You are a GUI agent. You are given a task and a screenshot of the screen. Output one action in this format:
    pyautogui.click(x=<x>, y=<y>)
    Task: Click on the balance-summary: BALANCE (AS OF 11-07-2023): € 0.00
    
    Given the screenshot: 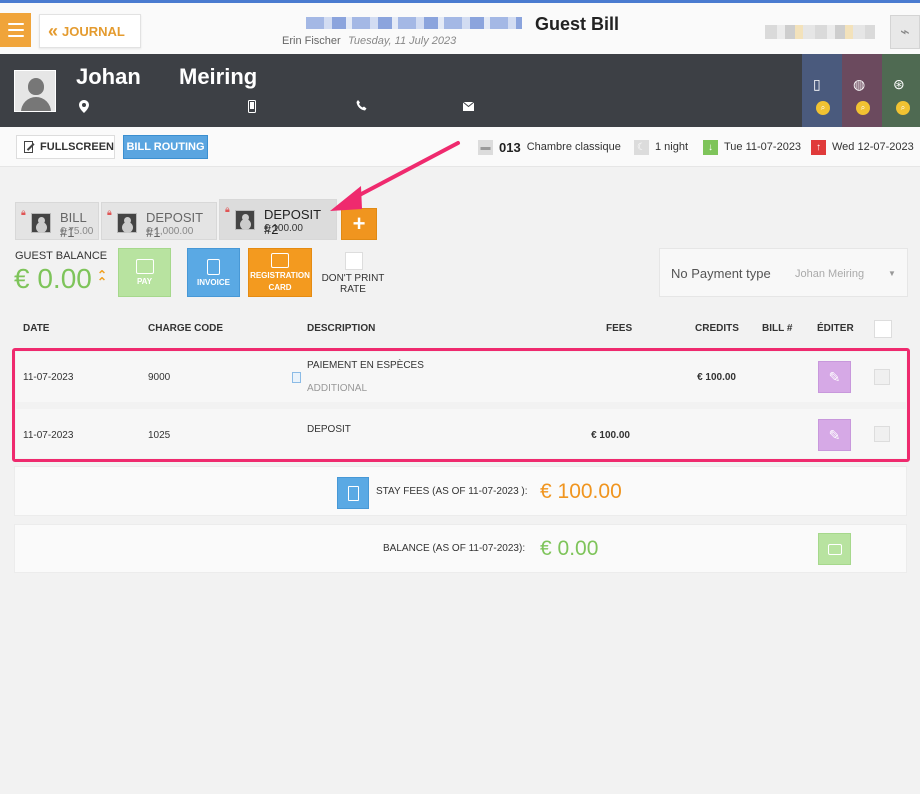 What is the action you would take?
    pyautogui.click(x=460, y=548)
    